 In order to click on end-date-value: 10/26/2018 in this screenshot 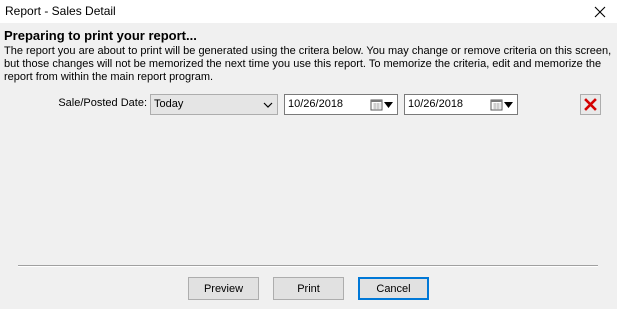, I will do `click(436, 104)`.